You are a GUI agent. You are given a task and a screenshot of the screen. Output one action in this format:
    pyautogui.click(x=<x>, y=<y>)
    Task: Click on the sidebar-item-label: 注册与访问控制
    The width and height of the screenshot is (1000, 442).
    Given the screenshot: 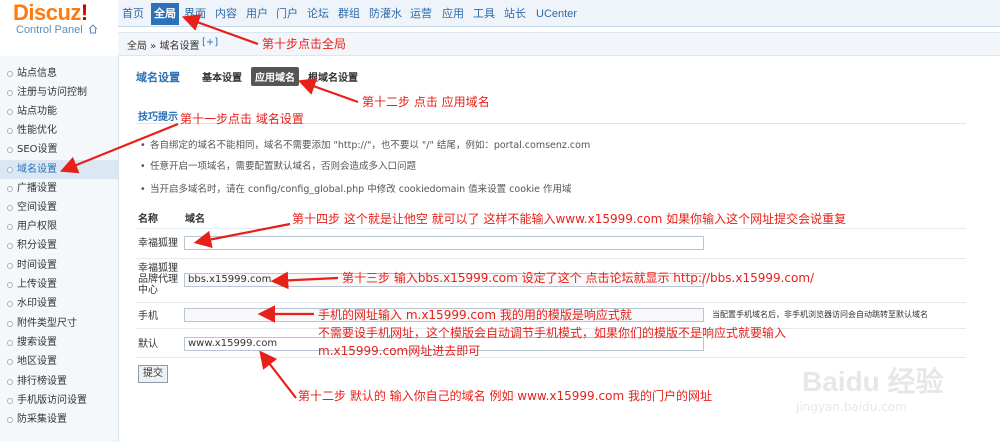 What is the action you would take?
    pyautogui.click(x=52, y=92)
    